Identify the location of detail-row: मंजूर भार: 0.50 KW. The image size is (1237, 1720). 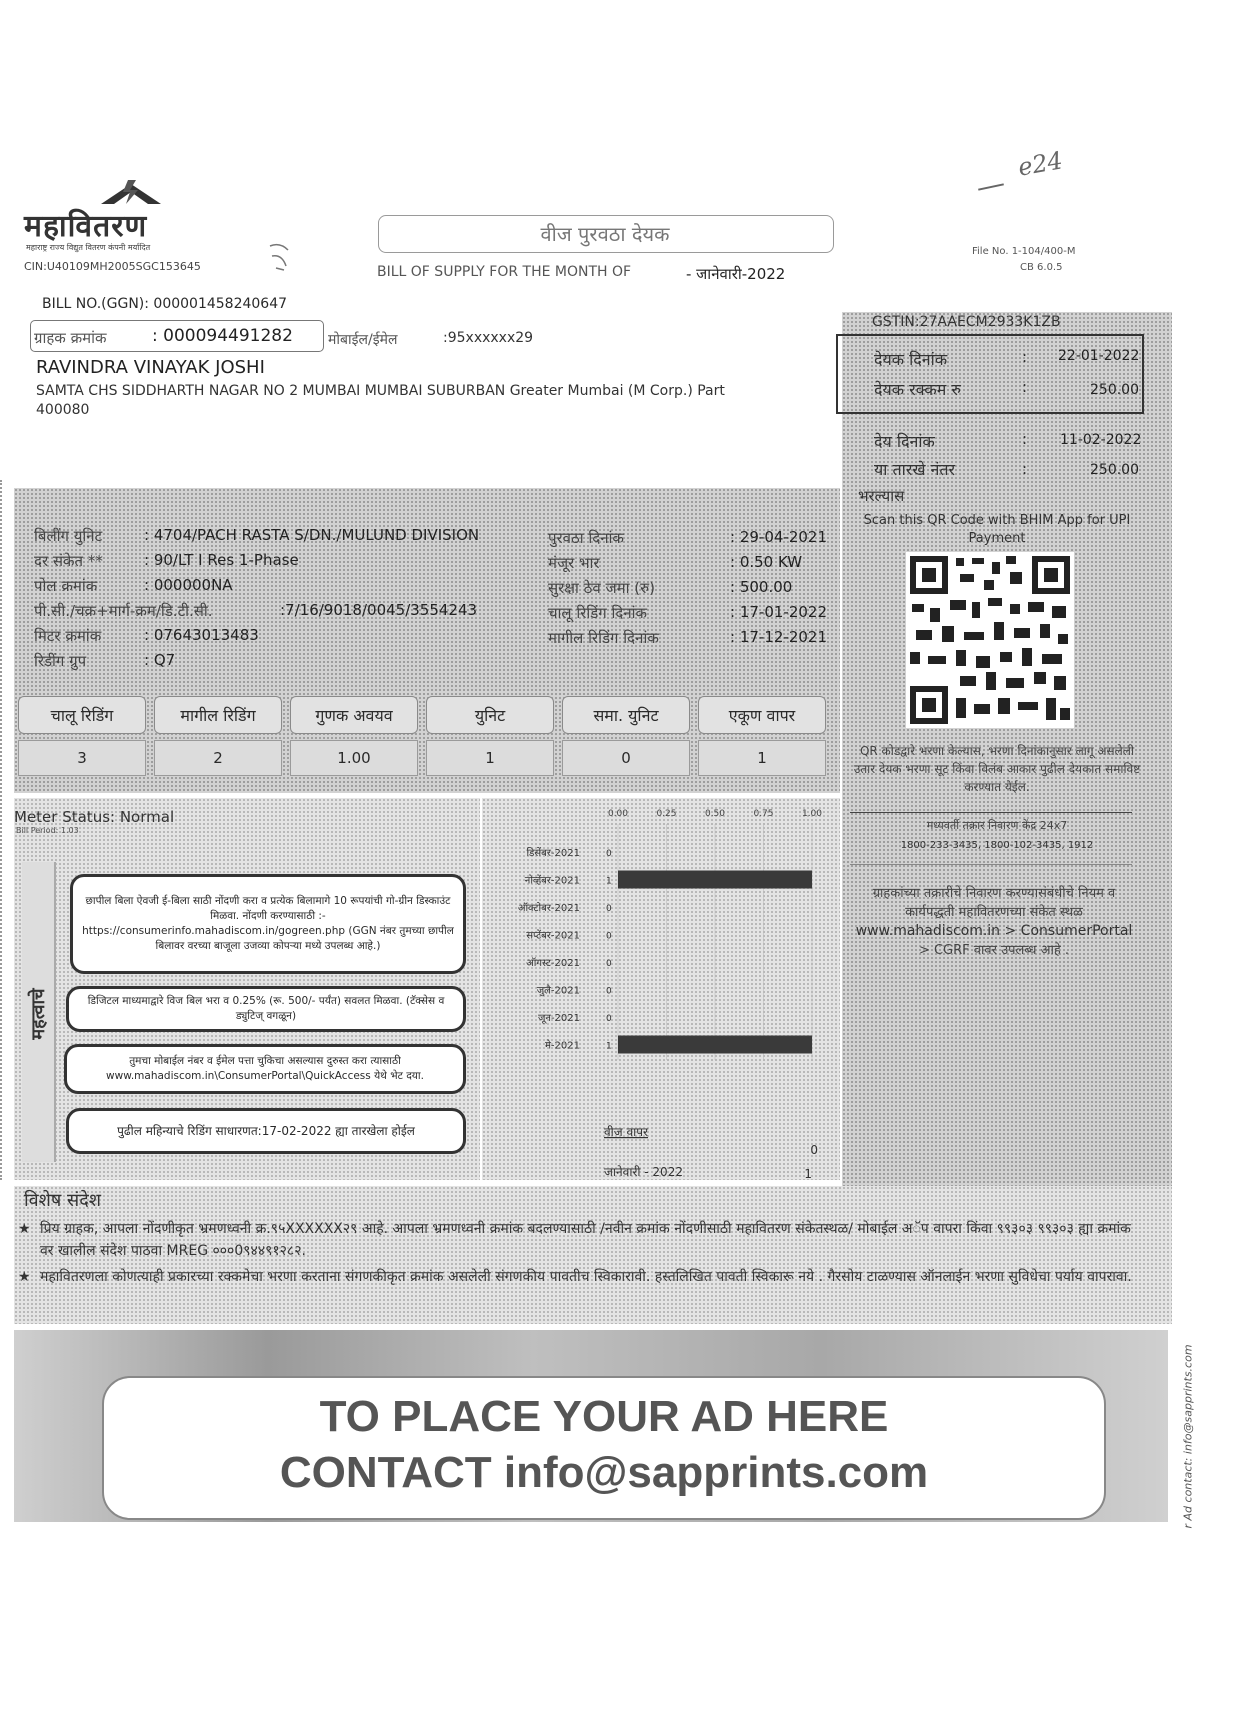
(693, 565).